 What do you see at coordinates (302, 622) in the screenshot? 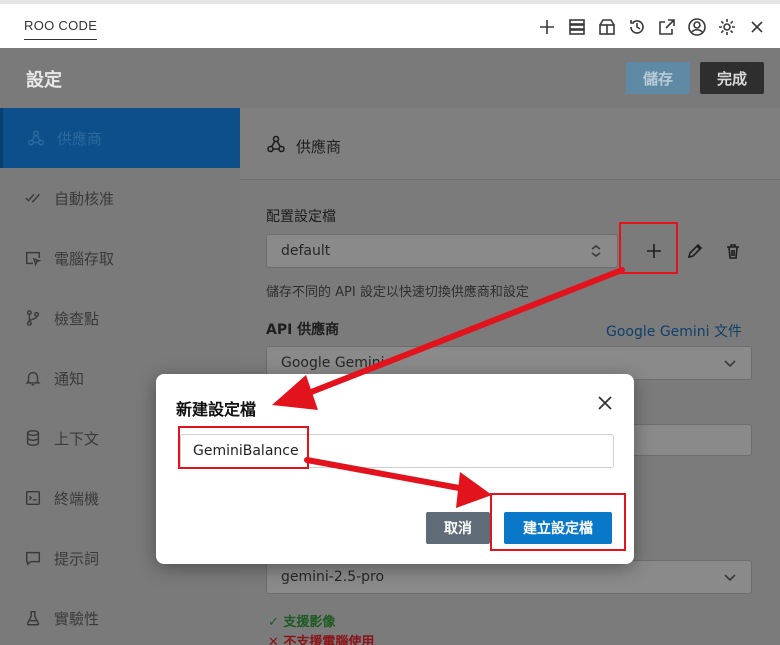
I see `supports-images-text: ✓ 支援影像` at bounding box center [302, 622].